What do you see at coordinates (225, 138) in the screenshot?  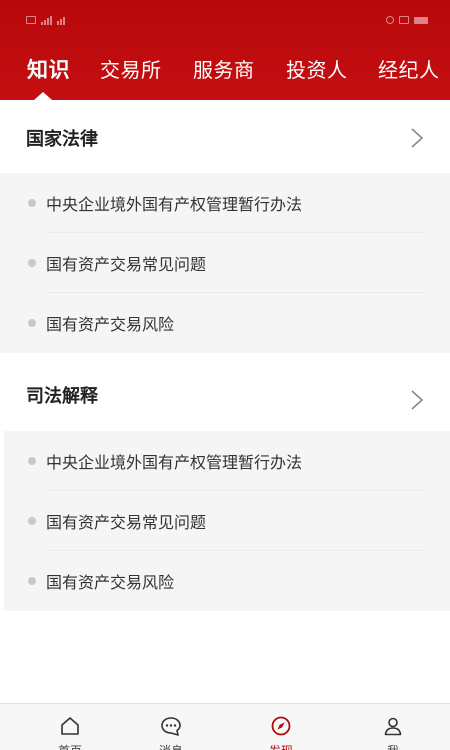 I see `section-header-national-law: 国家法律` at bounding box center [225, 138].